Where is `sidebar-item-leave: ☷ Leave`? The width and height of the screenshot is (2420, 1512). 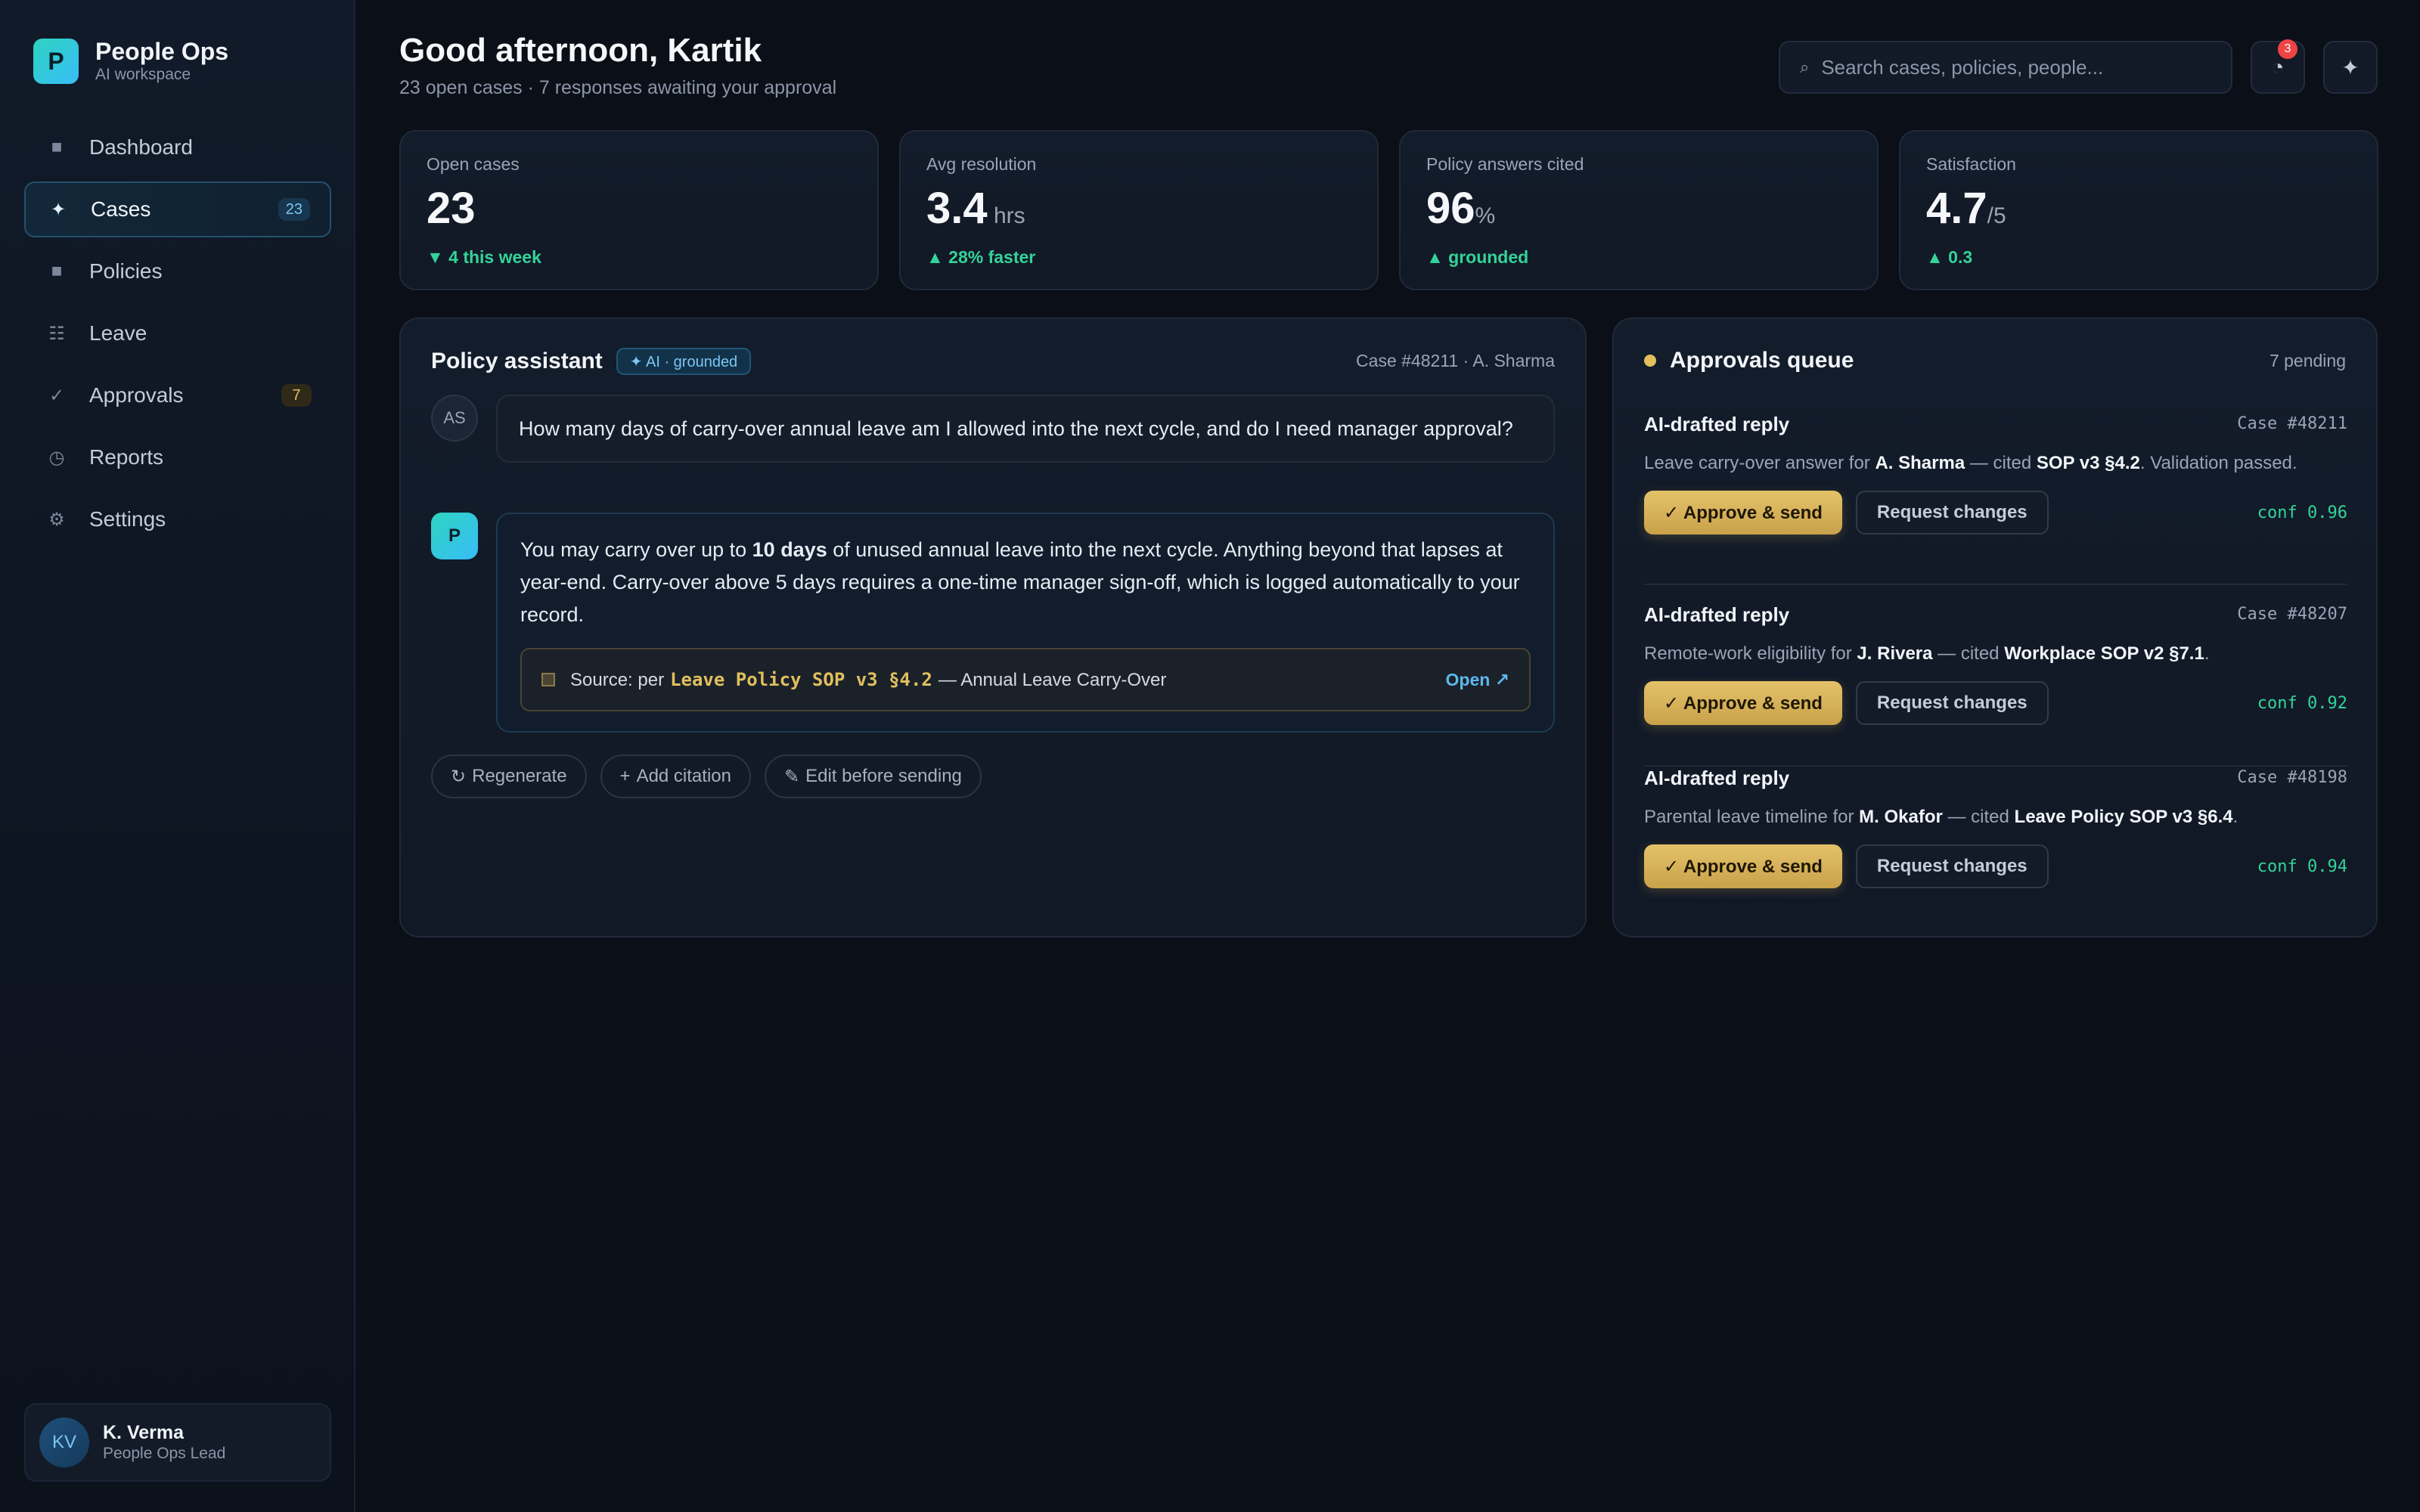 sidebar-item-leave: ☷ Leave is located at coordinates (177, 333).